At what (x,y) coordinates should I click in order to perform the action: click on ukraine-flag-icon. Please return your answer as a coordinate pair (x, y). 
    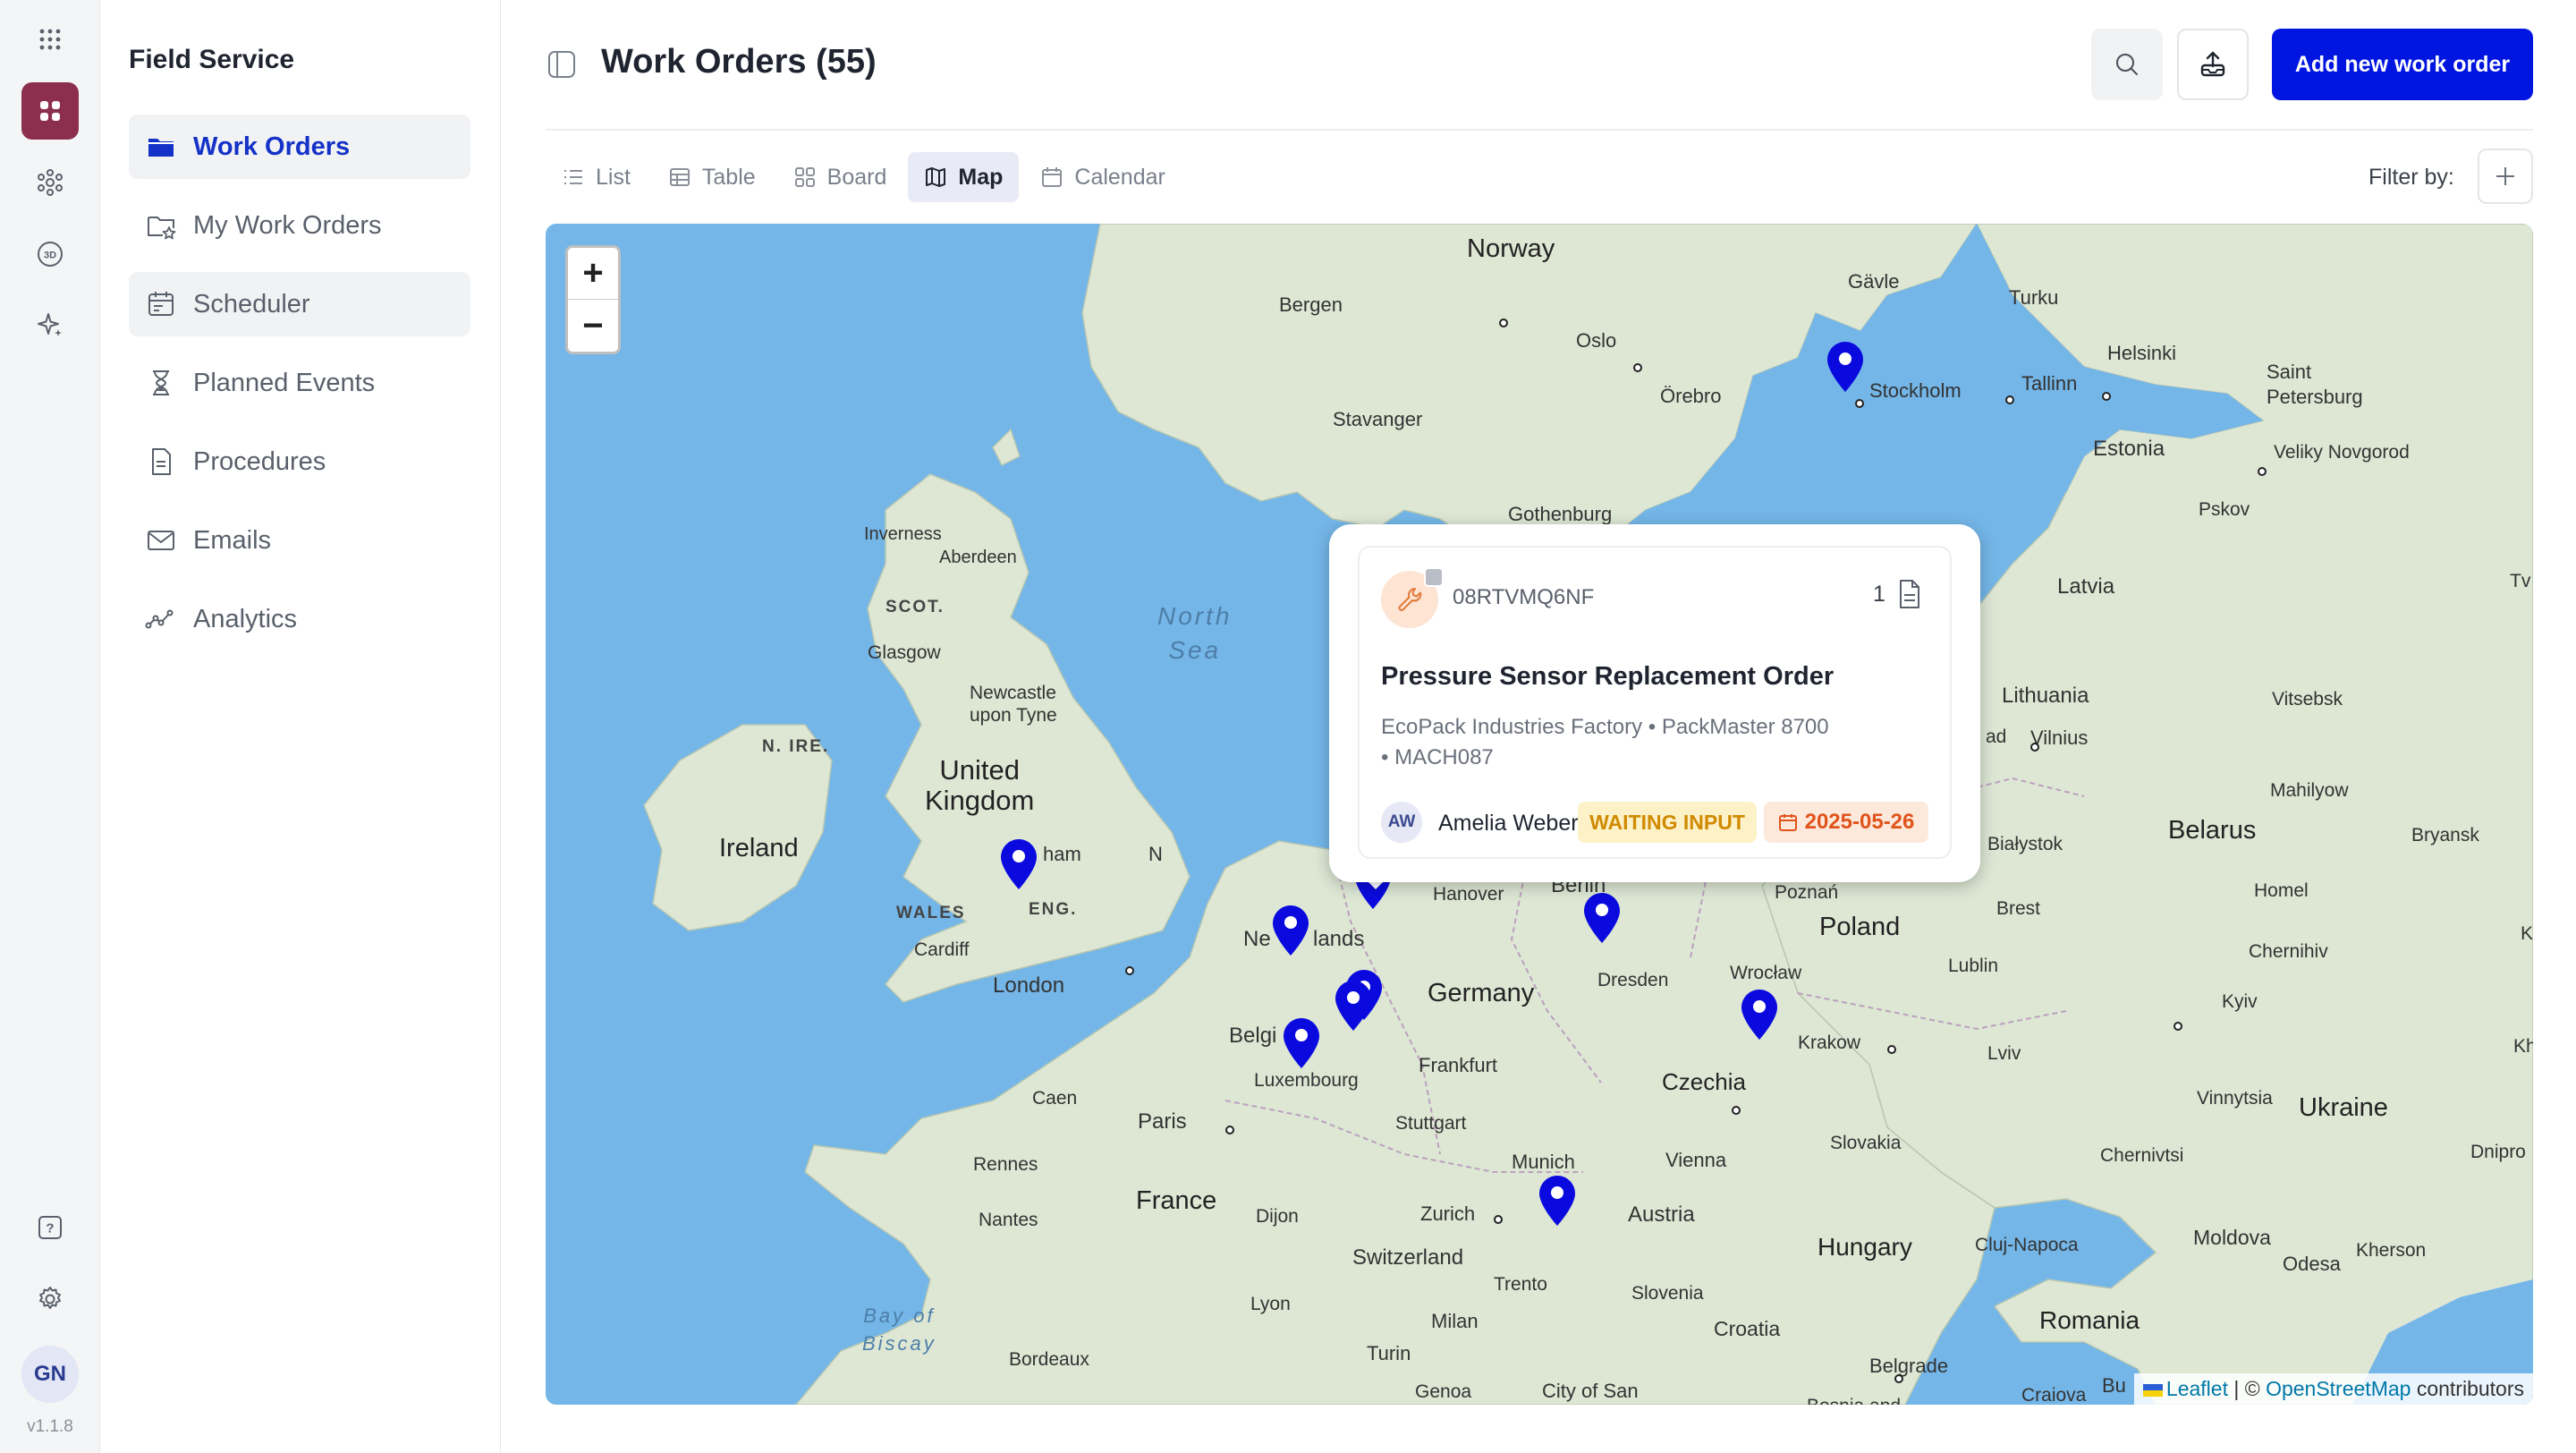
    Looking at the image, I should click on (2152, 1390).